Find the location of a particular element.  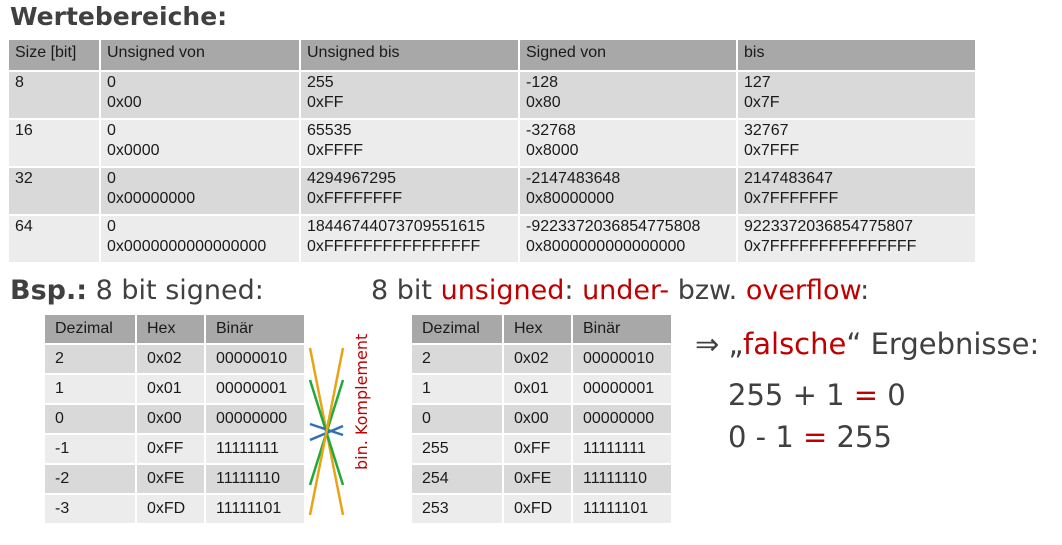

table-row: -2 0xFE 11111110 is located at coordinates (175, 479).